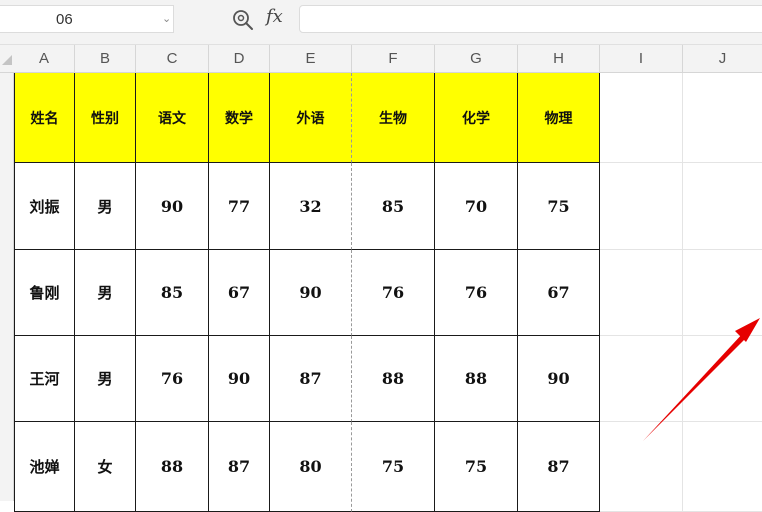 Image resolution: width=762 pixels, height=512 pixels. Describe the element at coordinates (166, 18) in the screenshot. I see `chevron-down-icon: ⌄` at that location.